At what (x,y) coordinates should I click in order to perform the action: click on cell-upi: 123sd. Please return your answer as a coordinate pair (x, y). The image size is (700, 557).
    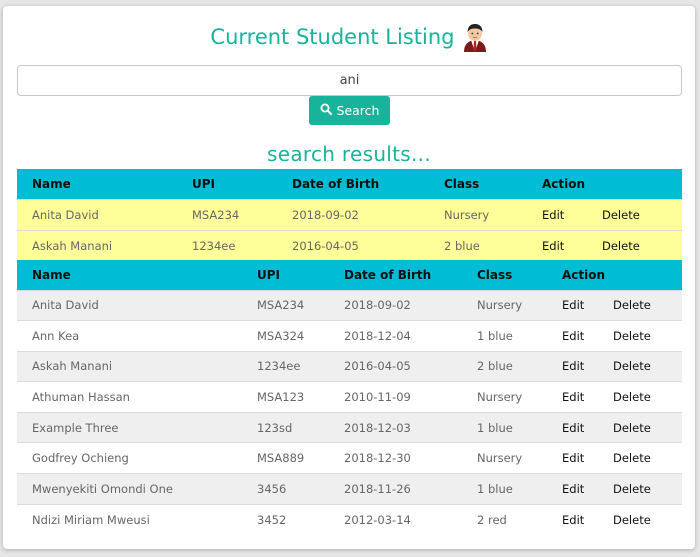
    Looking at the image, I should click on (285, 427).